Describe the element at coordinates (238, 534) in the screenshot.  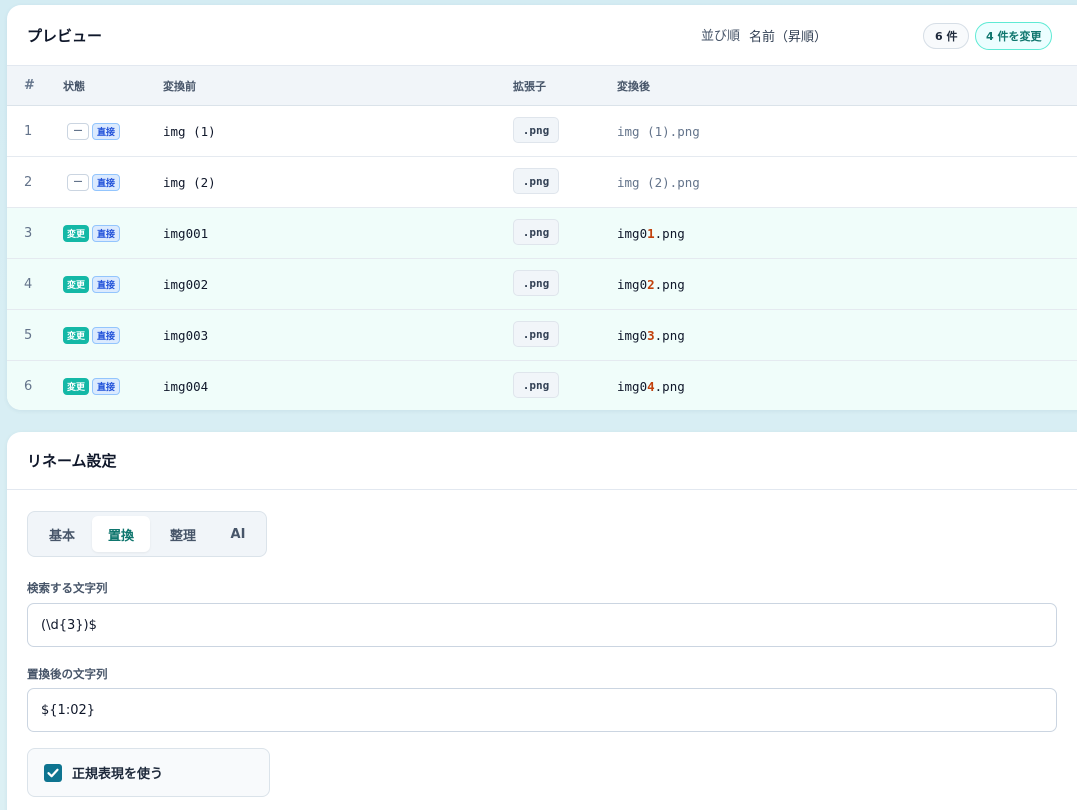
I see `tab-ai: AI` at that location.